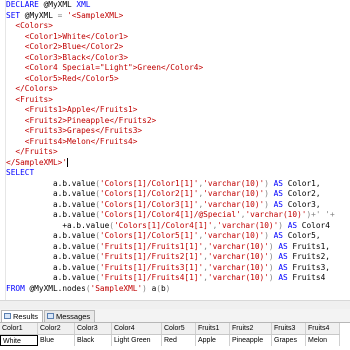 Image resolution: width=350 pixels, height=350 pixels. Describe the element at coordinates (178, 5) in the screenshot. I see `code-line: DECLARE @MyXML XML` at that location.